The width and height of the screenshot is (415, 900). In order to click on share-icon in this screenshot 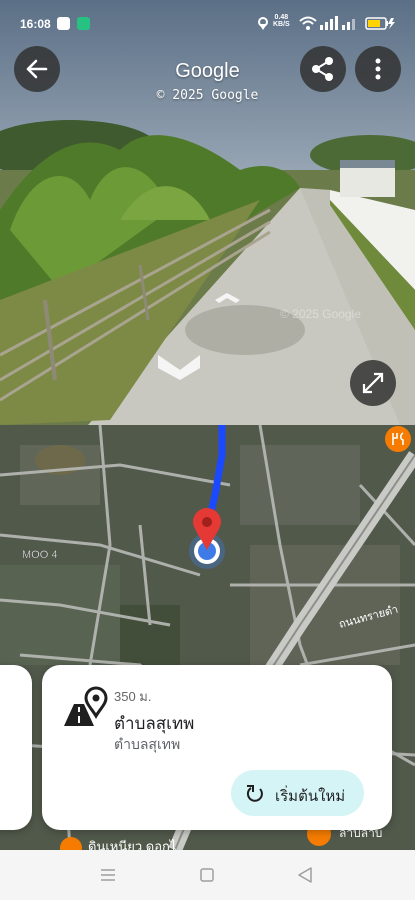, I will do `click(322, 69)`.